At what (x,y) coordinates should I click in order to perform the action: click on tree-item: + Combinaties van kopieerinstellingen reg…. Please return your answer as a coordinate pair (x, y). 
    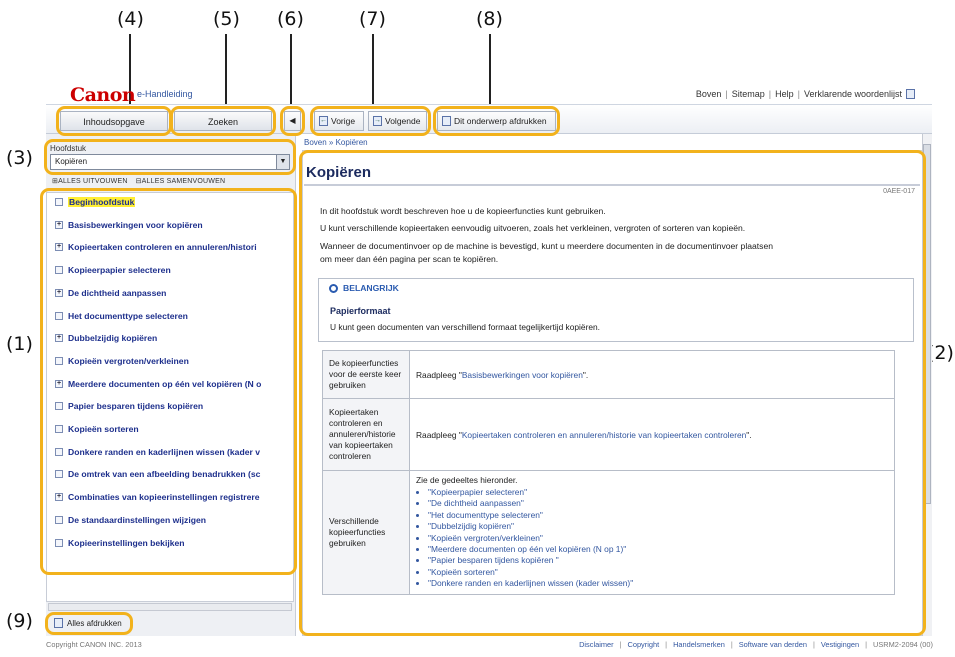
    Looking at the image, I should click on (157, 497).